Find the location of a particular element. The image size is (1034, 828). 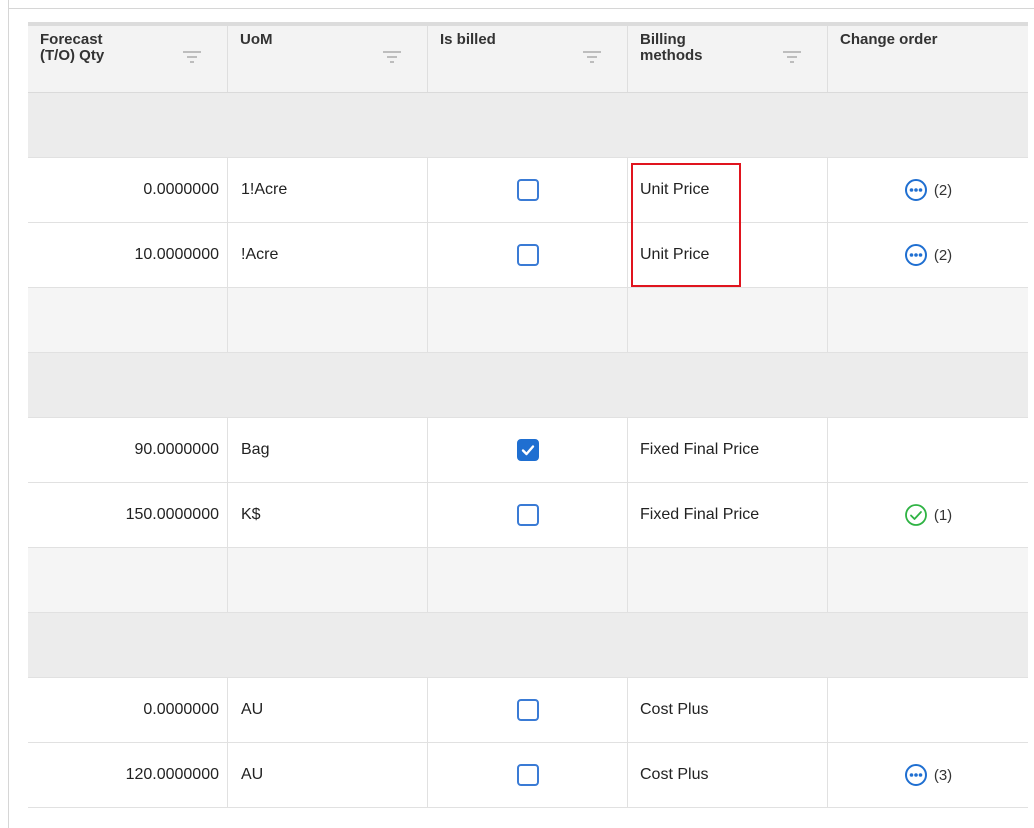

header-label: Forecast is located at coordinates (71, 39).